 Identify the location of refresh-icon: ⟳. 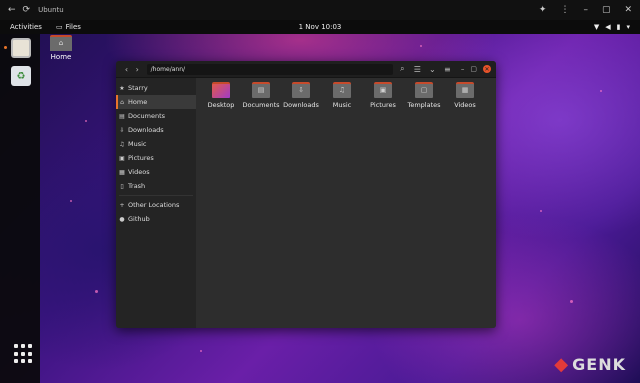
(27, 10).